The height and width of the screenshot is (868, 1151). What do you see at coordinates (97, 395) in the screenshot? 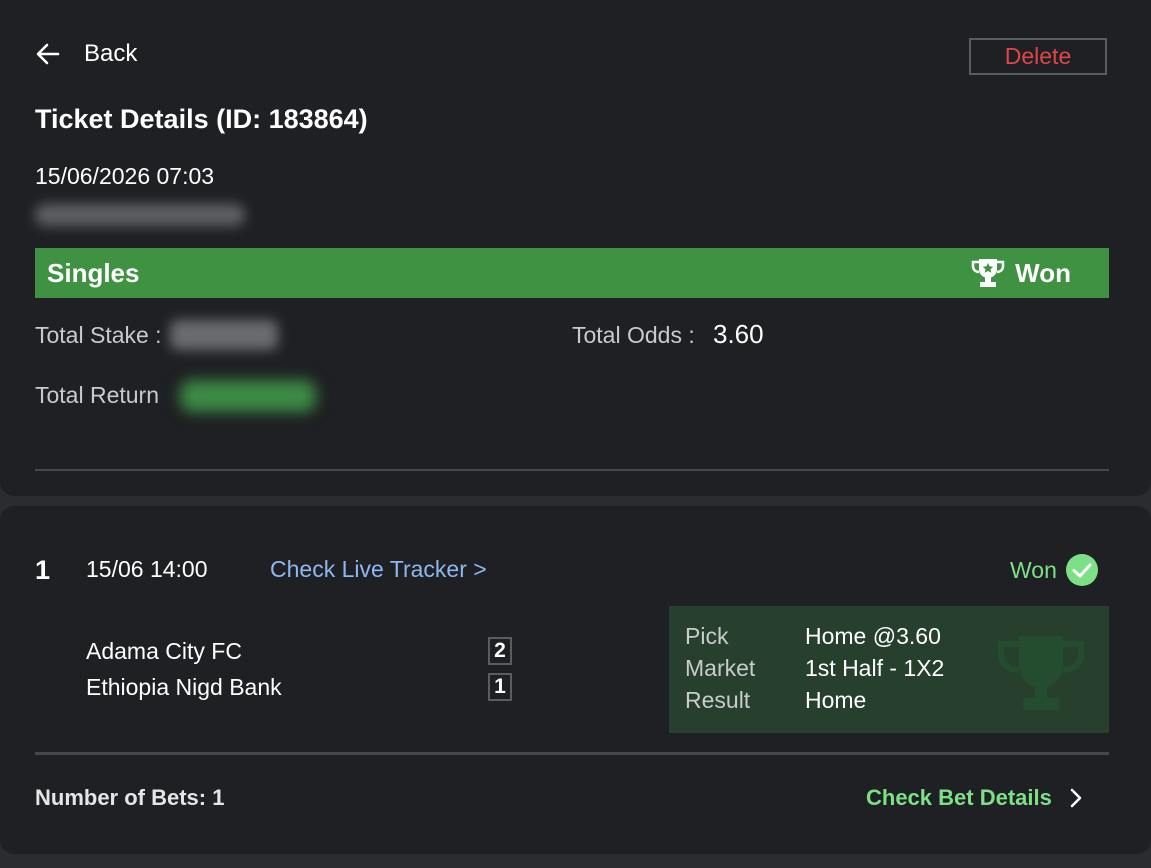
I see `total-return-label: Total Return` at bounding box center [97, 395].